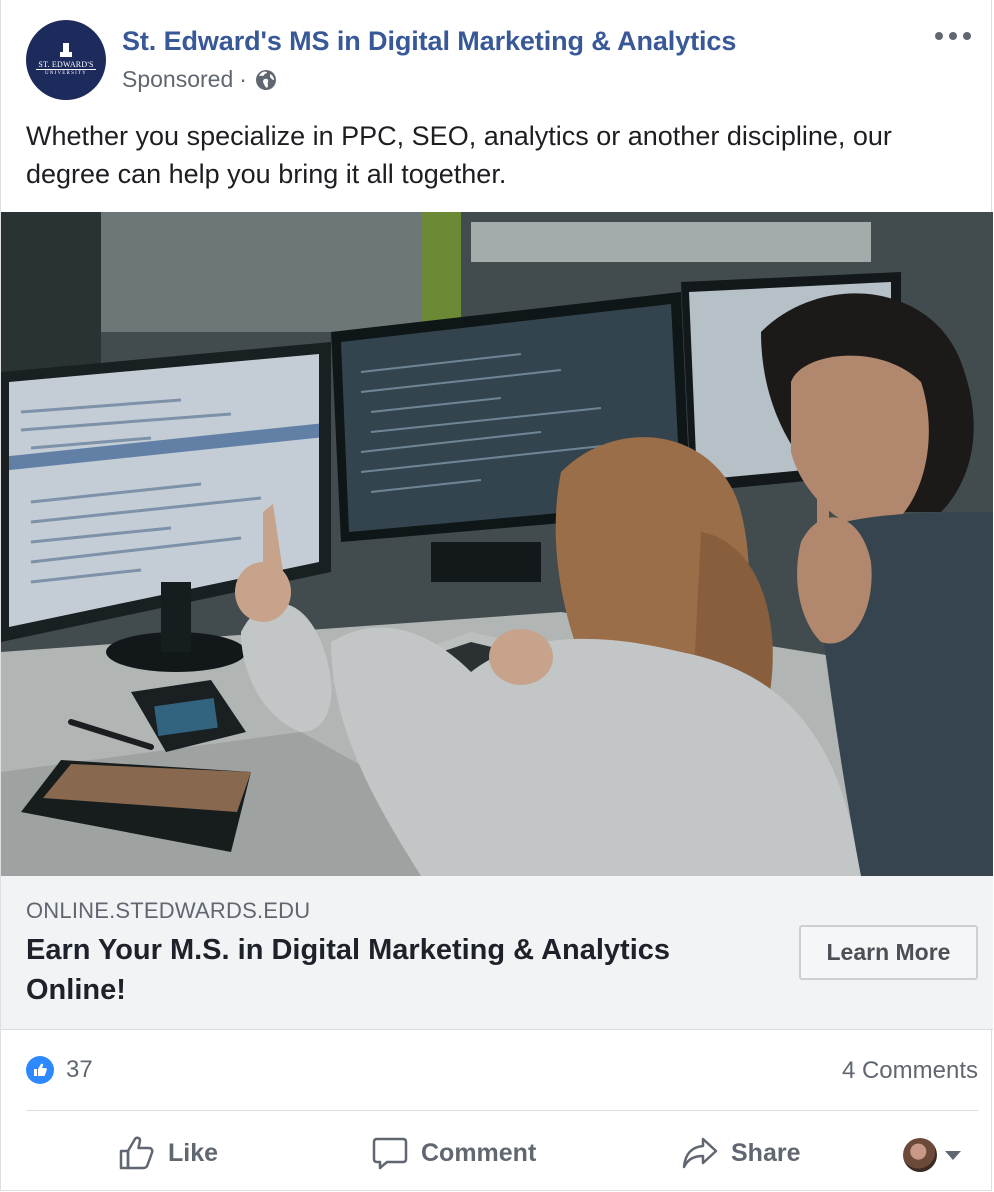 The width and height of the screenshot is (994, 1192). I want to click on engagement-bar: 37 4 Comments, so click(502, 1070).